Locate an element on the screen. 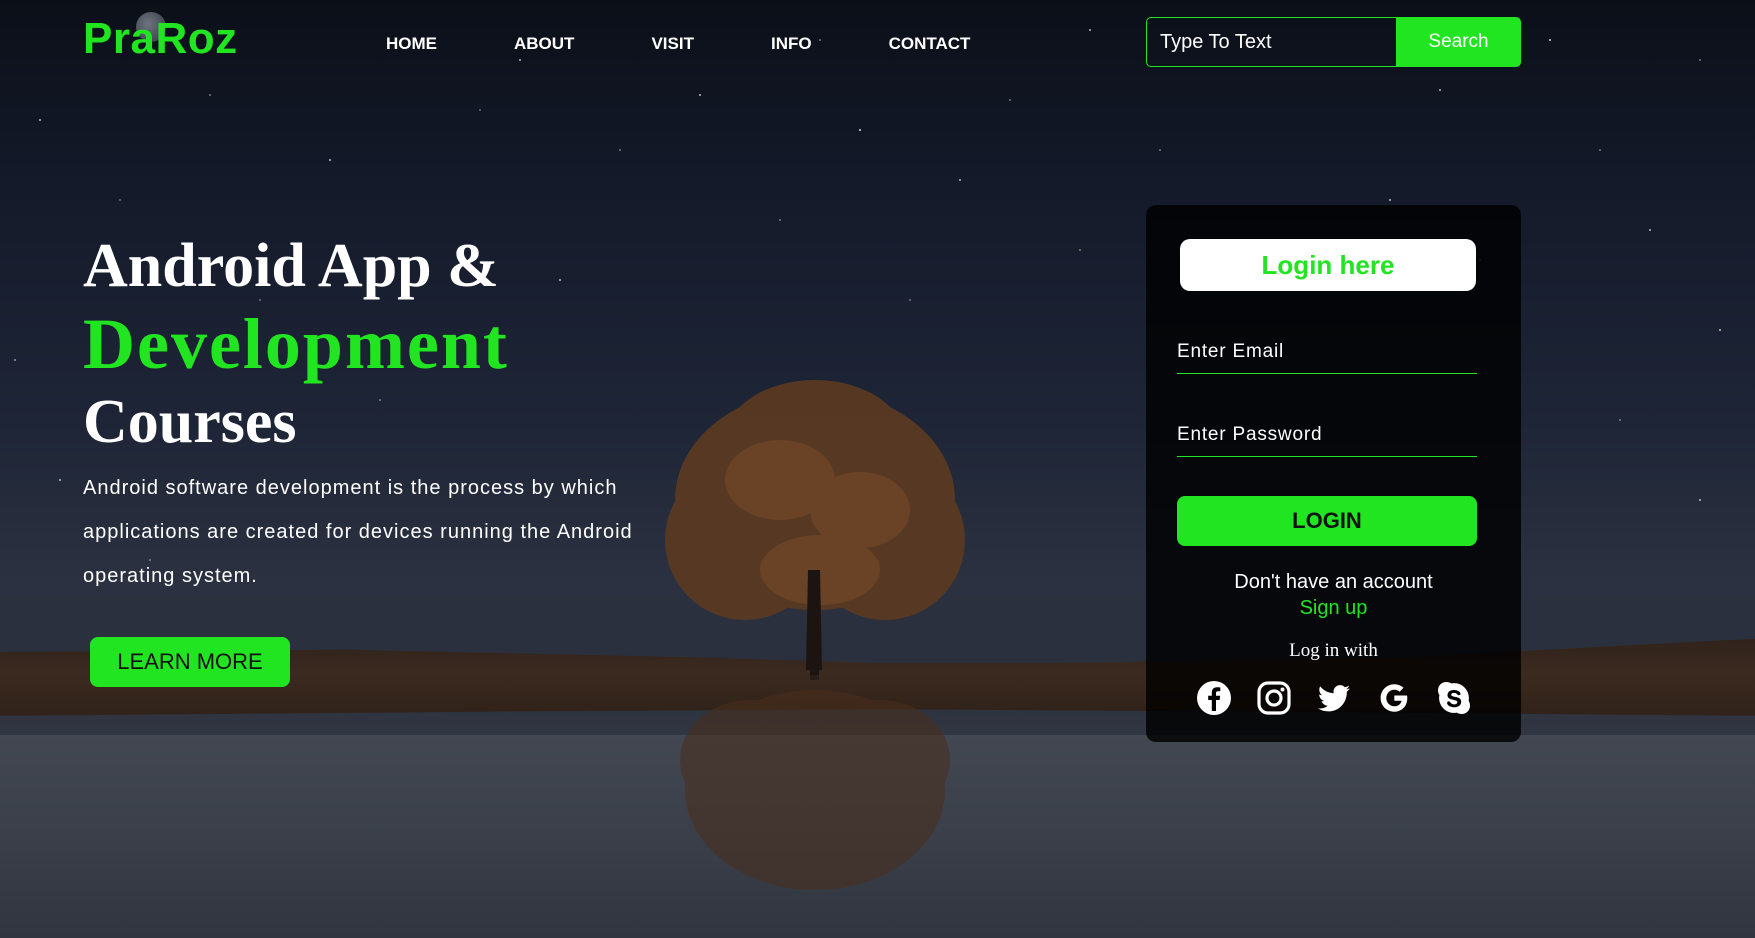 The width and height of the screenshot is (1755, 938). hero-title: Android App & Development Courses is located at coordinates (296, 344).